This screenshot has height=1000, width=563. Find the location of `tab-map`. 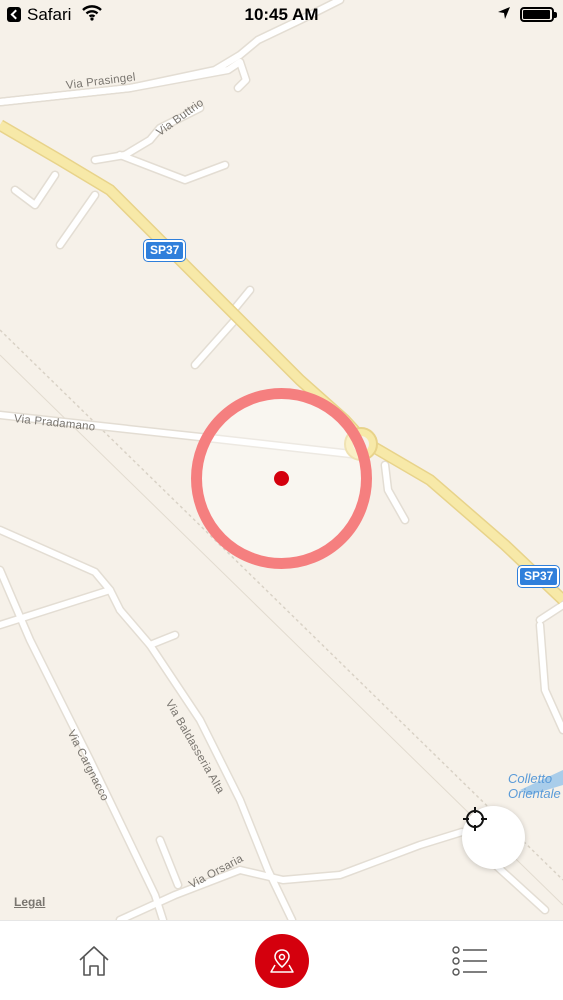

tab-map is located at coordinates (282, 960).